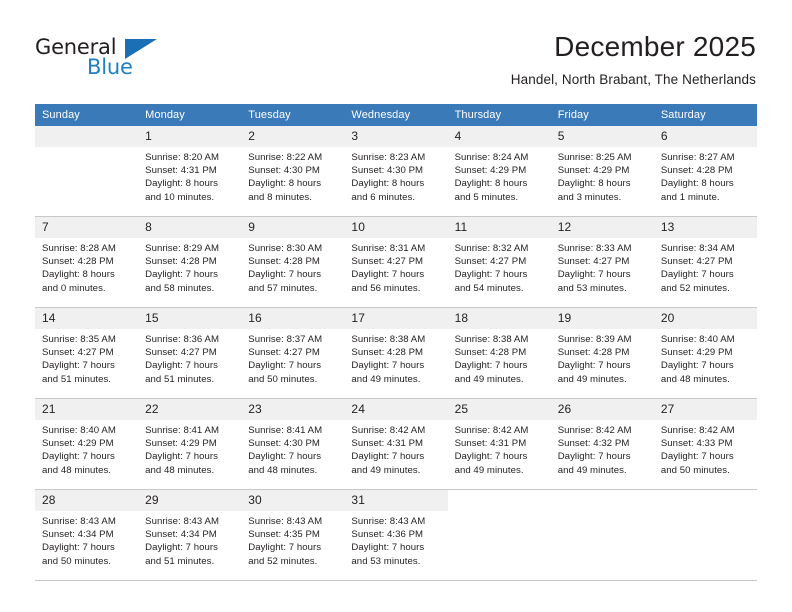 The height and width of the screenshot is (612, 792). Describe the element at coordinates (293, 500) in the screenshot. I see `day-number: 30` at that location.